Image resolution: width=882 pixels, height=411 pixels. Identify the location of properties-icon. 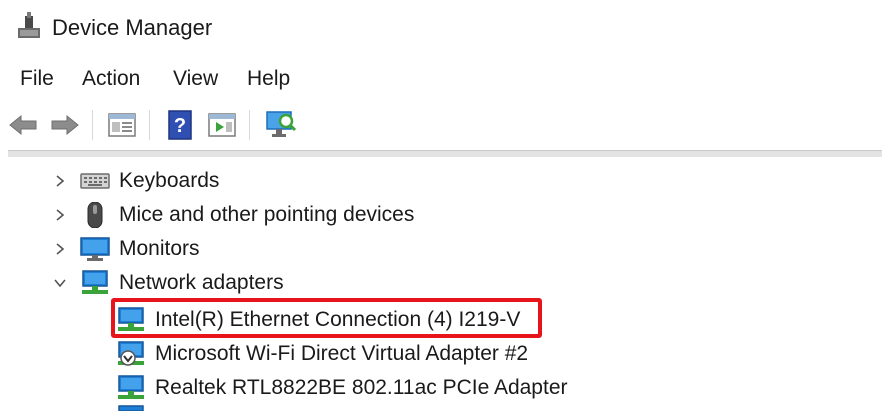
(122, 125).